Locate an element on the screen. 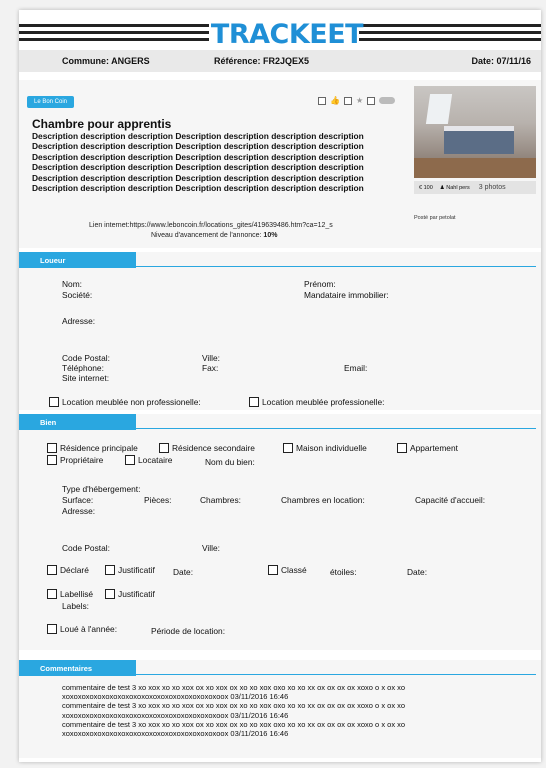 This screenshot has height=768, width=546. bien-adresse-field: Adresse: is located at coordinates (78, 511).